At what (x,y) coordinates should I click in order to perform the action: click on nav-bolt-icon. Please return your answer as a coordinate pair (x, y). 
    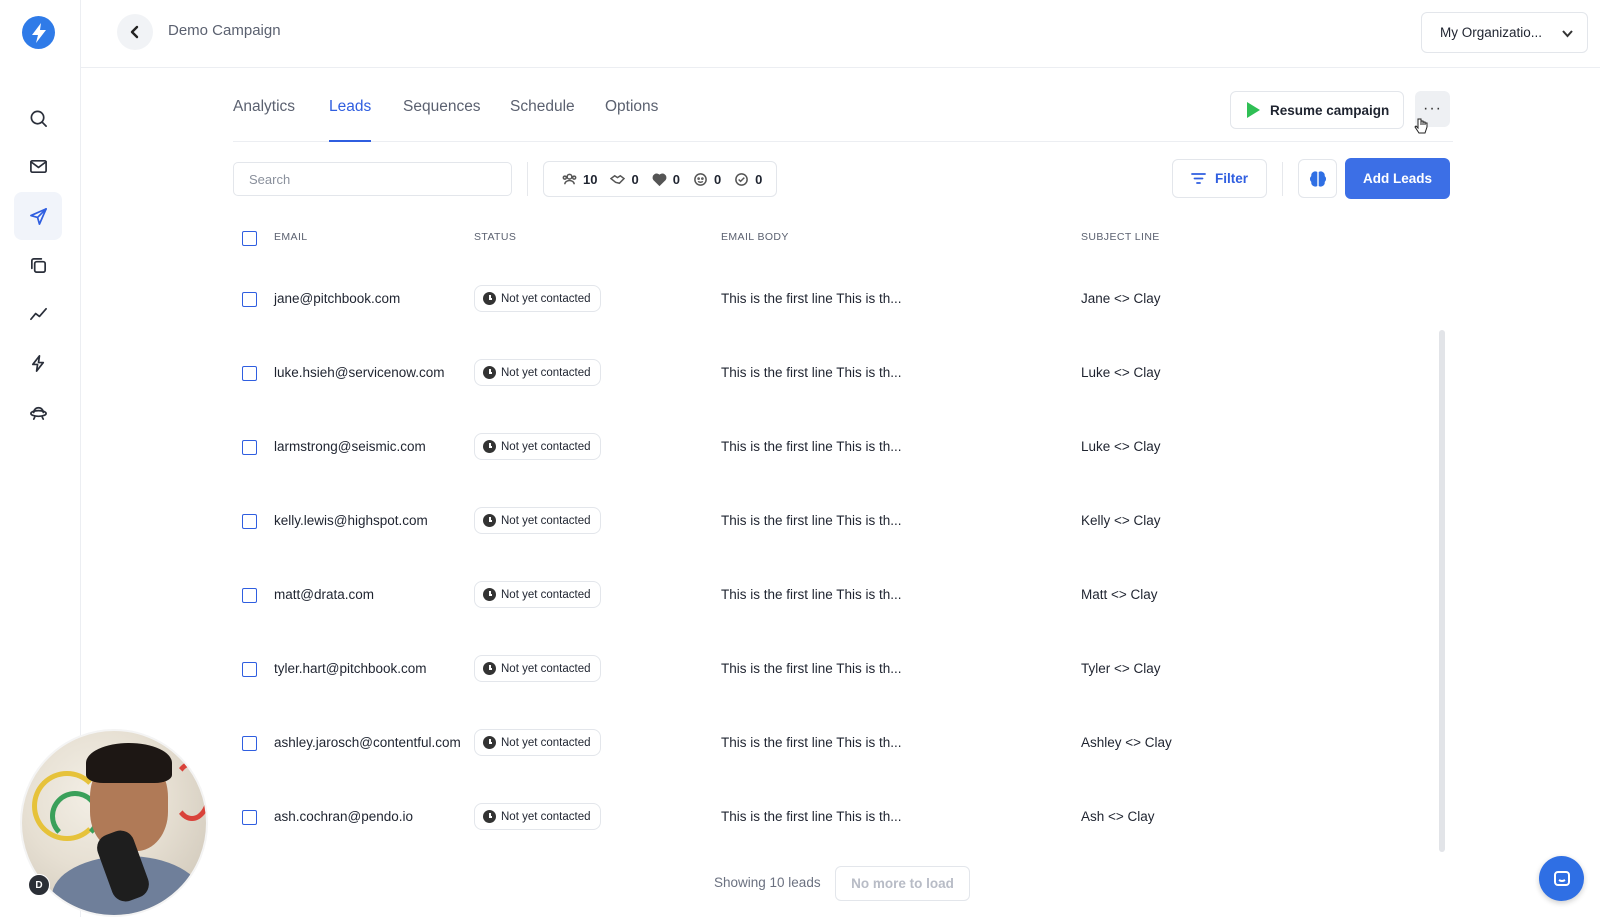
    Looking at the image, I should click on (38, 363).